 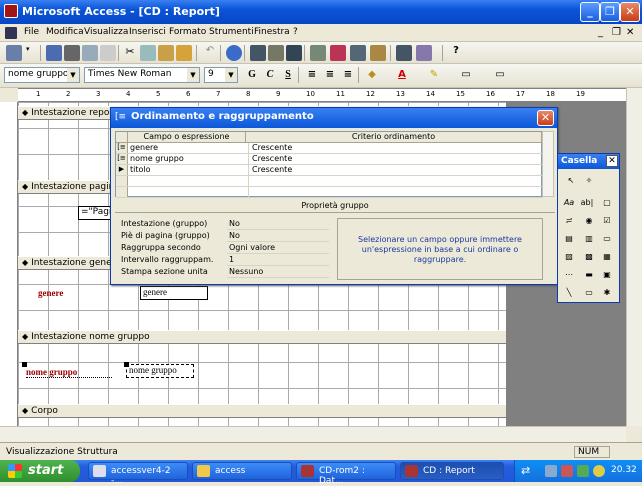 I want to click on control-wizards-icon: ✧, so click(x=589, y=181).